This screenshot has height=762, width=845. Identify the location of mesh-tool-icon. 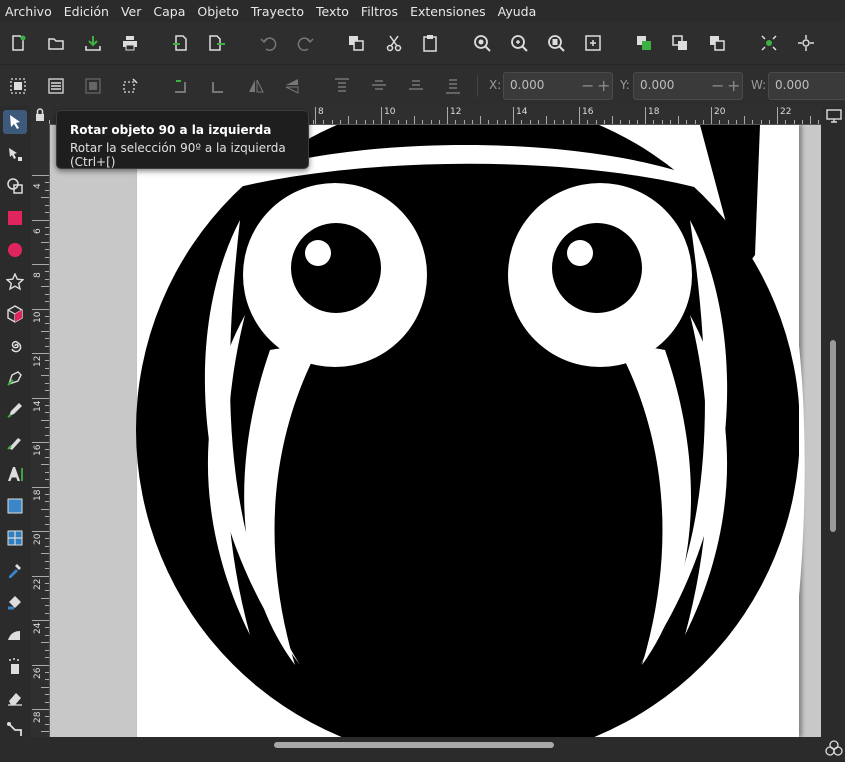
(15, 538).